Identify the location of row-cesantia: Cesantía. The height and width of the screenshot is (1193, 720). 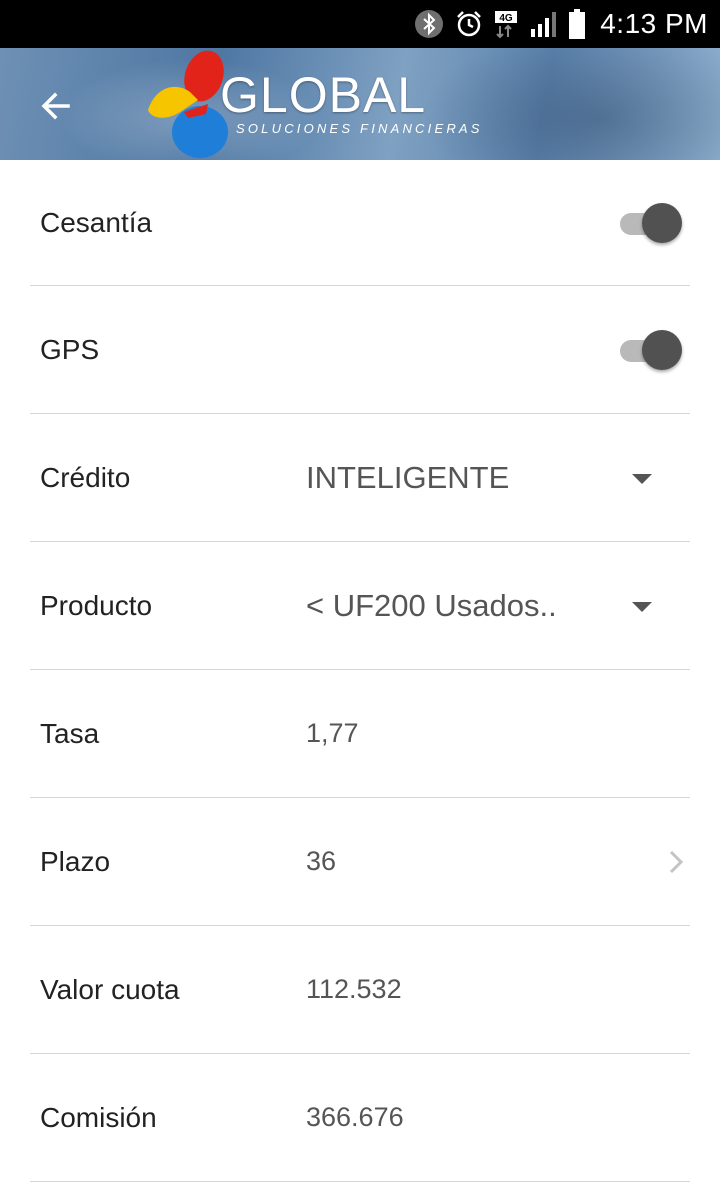
(360, 223).